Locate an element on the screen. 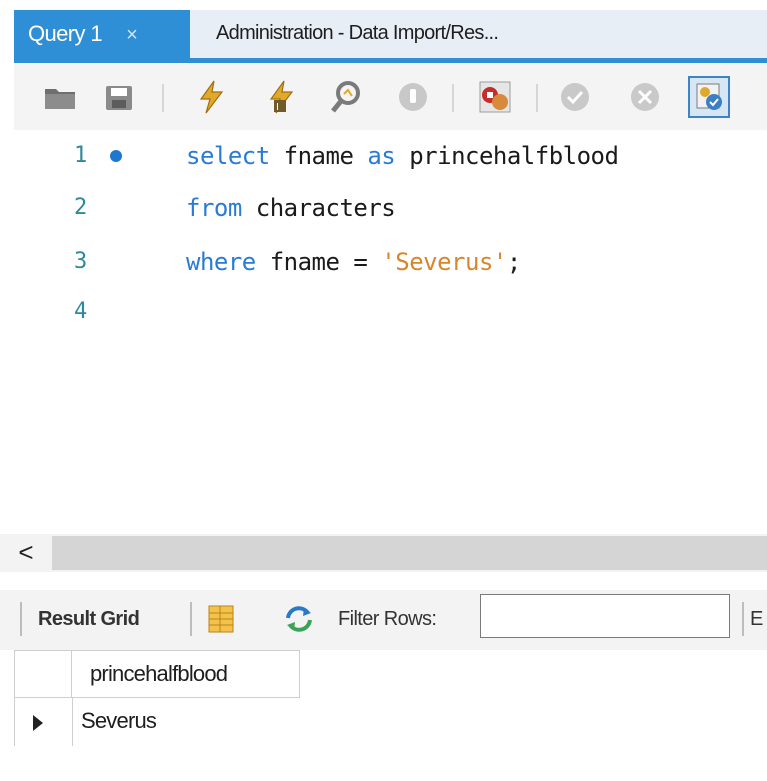 This screenshot has width=767, height=781. active-tab-underline is located at coordinates (390, 60).